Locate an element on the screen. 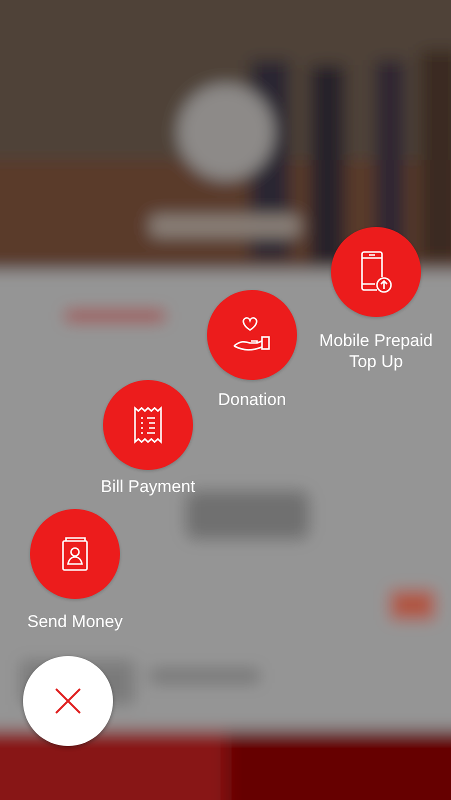 The height and width of the screenshot is (800, 451). action-label: Bill Payment is located at coordinates (148, 486).